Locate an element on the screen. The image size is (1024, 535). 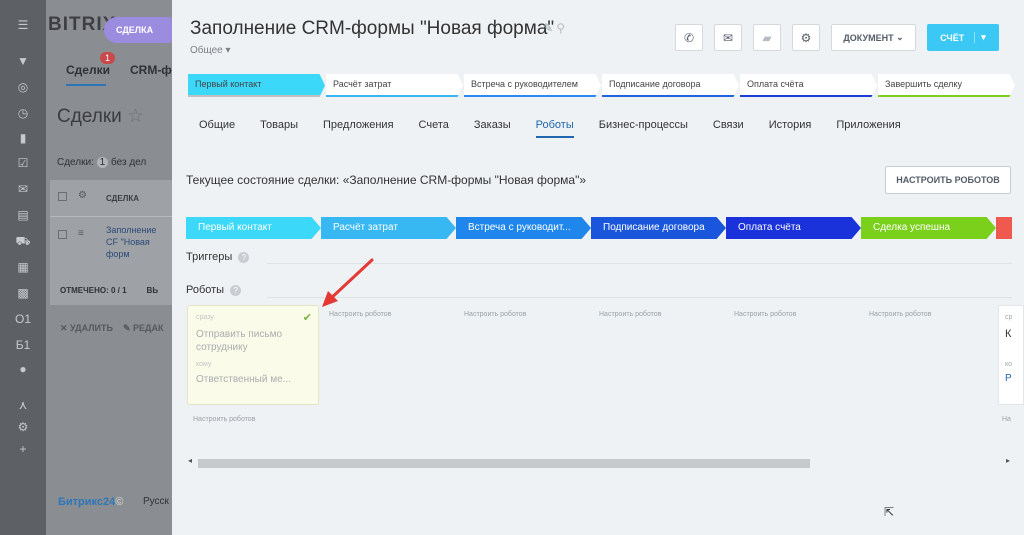
settings-button: ⚙ is located at coordinates (806, 37).